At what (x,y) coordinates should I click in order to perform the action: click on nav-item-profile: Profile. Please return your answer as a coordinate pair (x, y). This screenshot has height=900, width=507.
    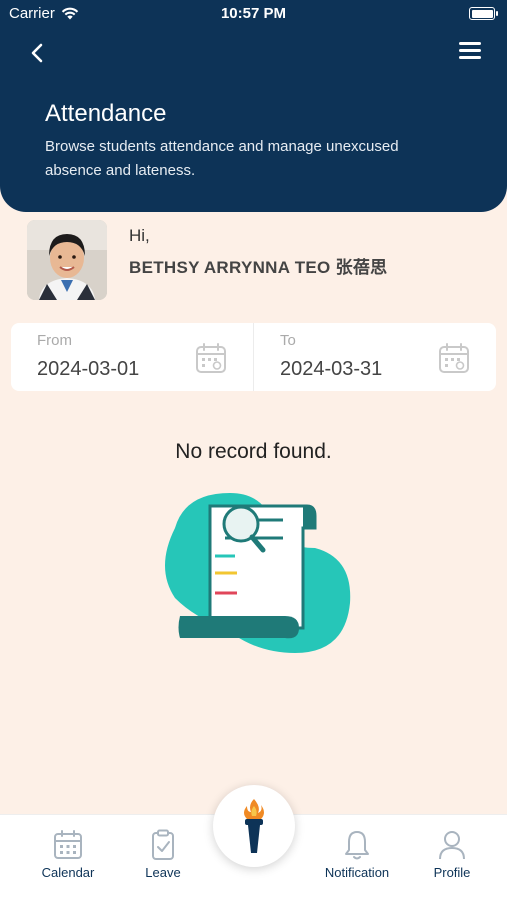
    Looking at the image, I should click on (452, 857).